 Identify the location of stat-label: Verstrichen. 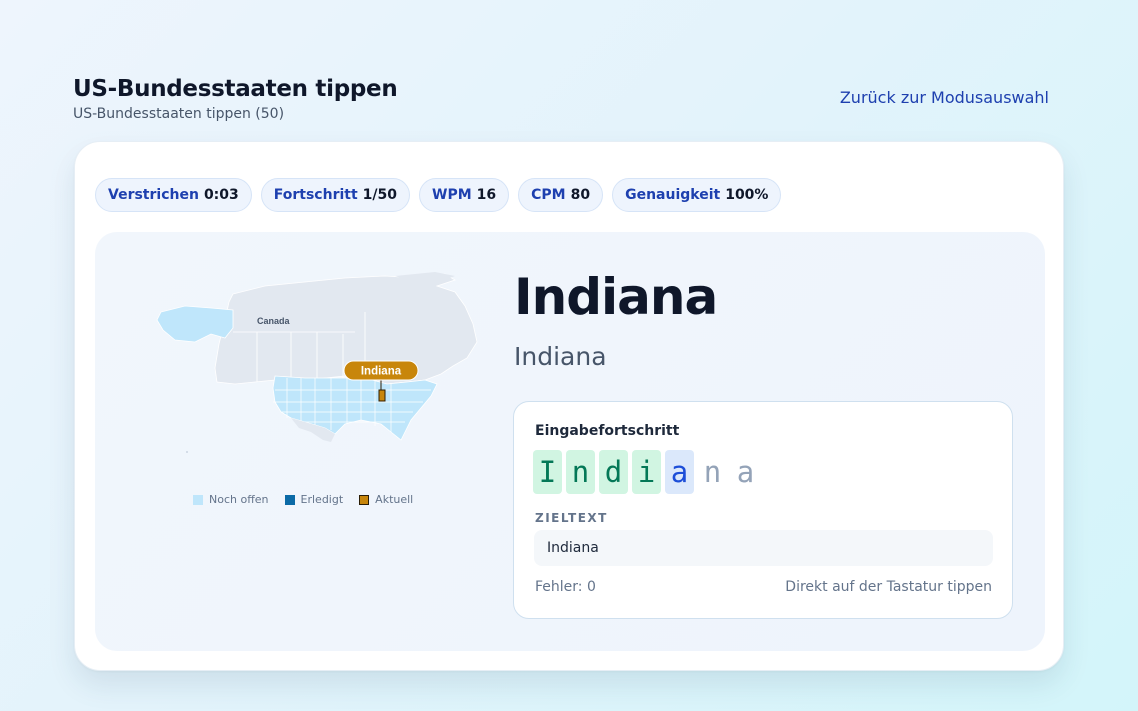
(153, 195).